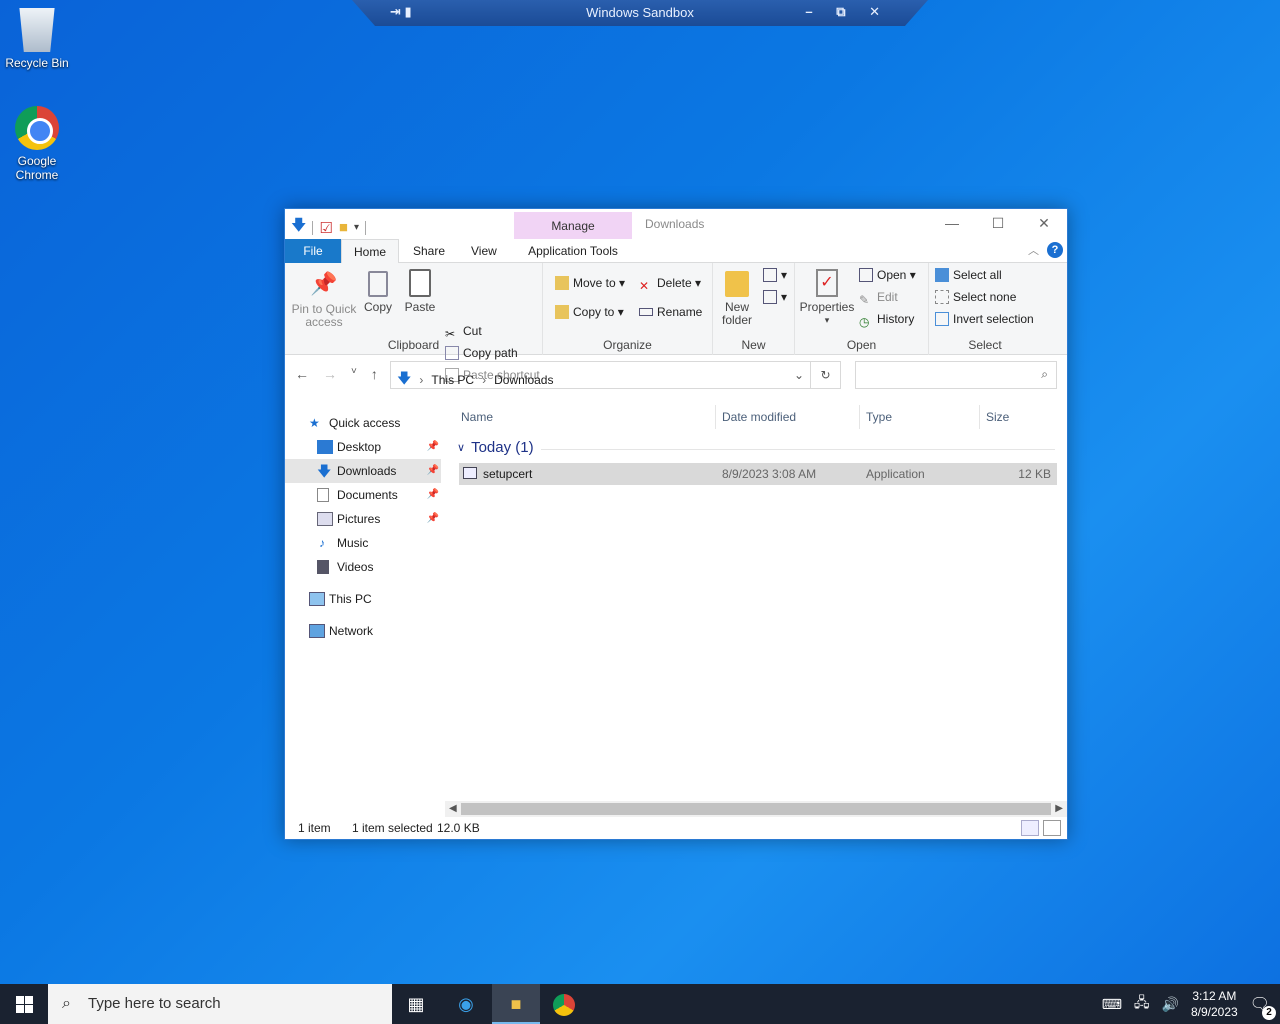  I want to click on forward-arrow-icon: →, so click(330, 374).